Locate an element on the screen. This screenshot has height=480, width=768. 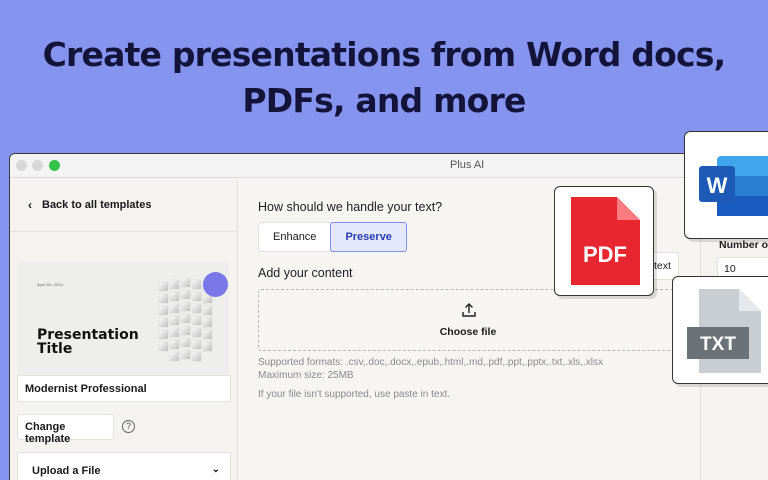
file-dropzone: Choose file is located at coordinates (468, 320).